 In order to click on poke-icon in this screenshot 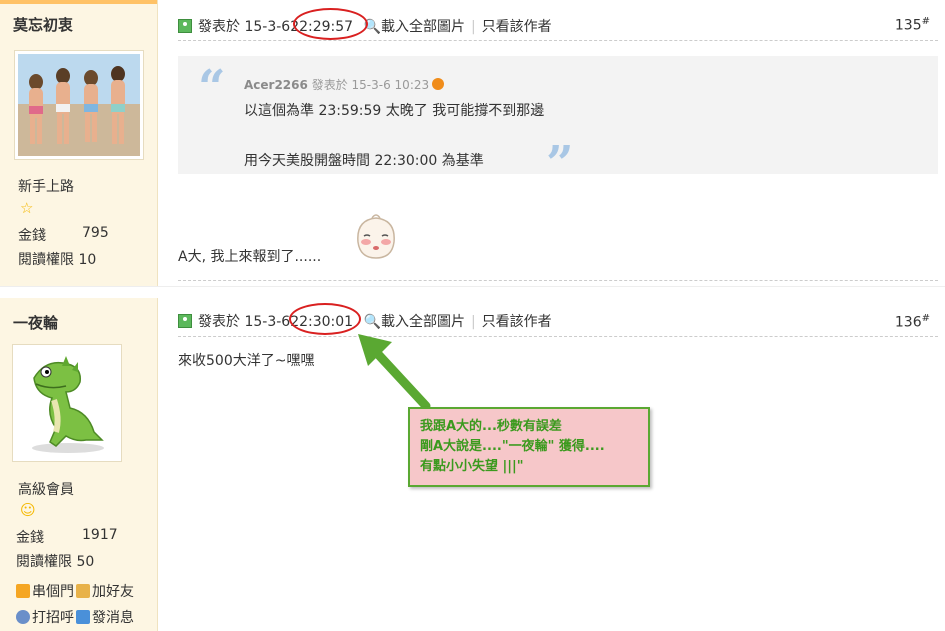, I will do `click(23, 617)`.